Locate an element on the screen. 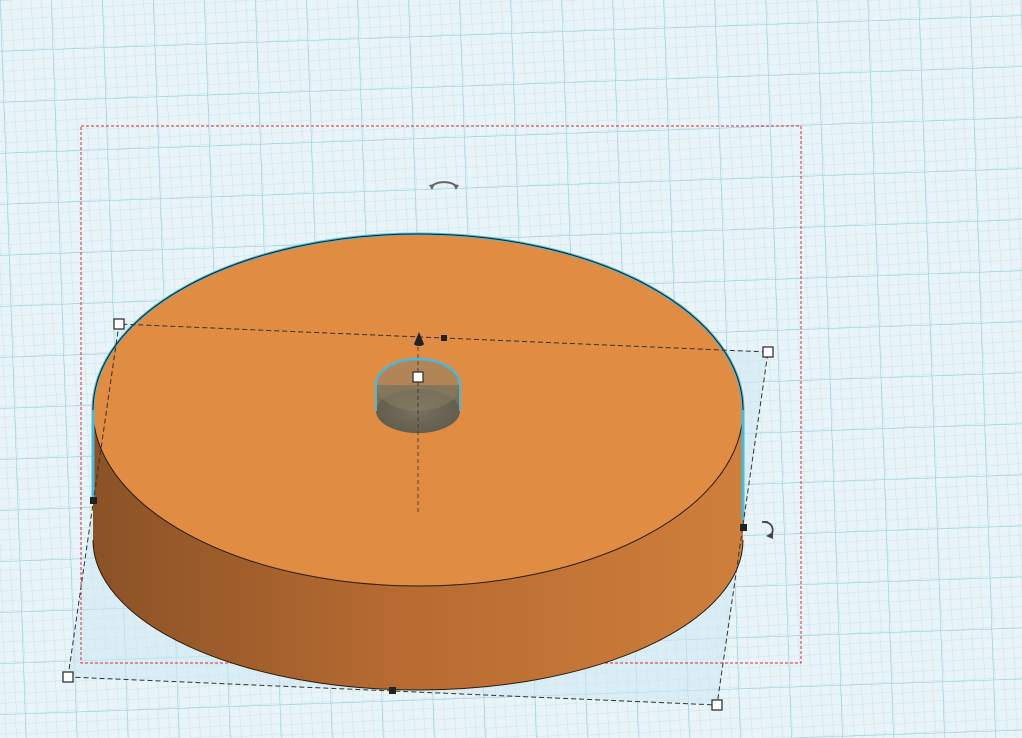  handle-left-mid is located at coordinates (93, 500).